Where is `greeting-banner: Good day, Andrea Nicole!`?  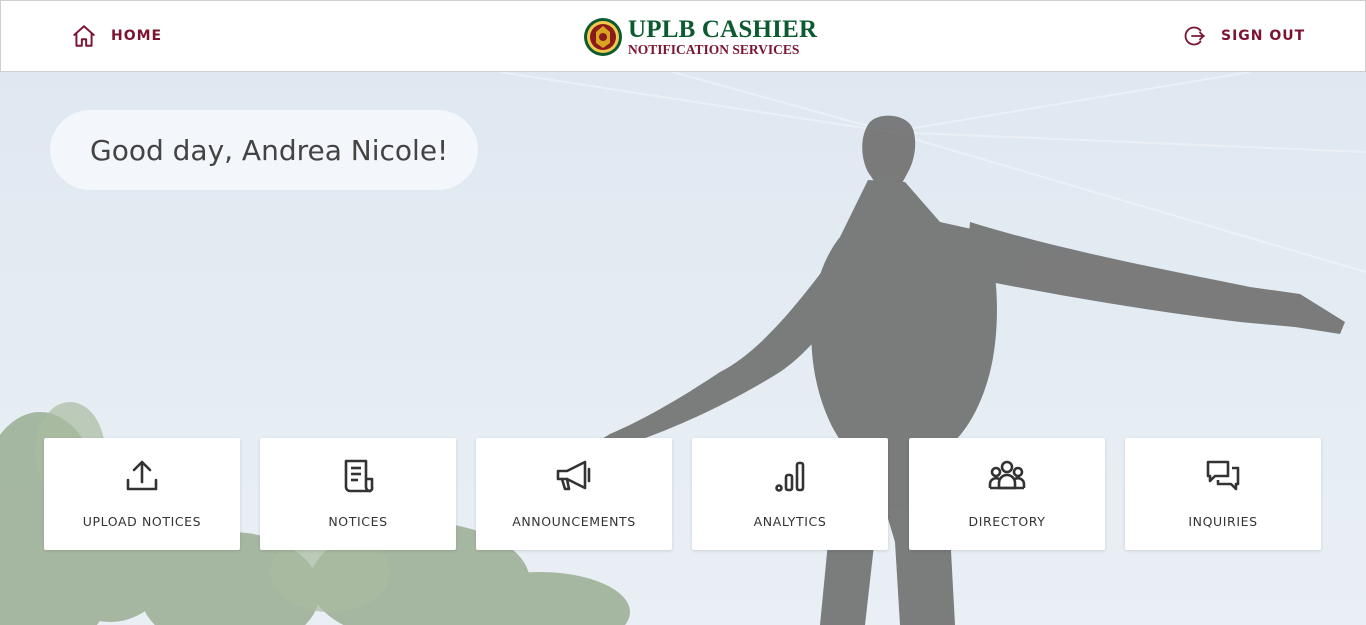 greeting-banner: Good day, Andrea Nicole! is located at coordinates (264, 150).